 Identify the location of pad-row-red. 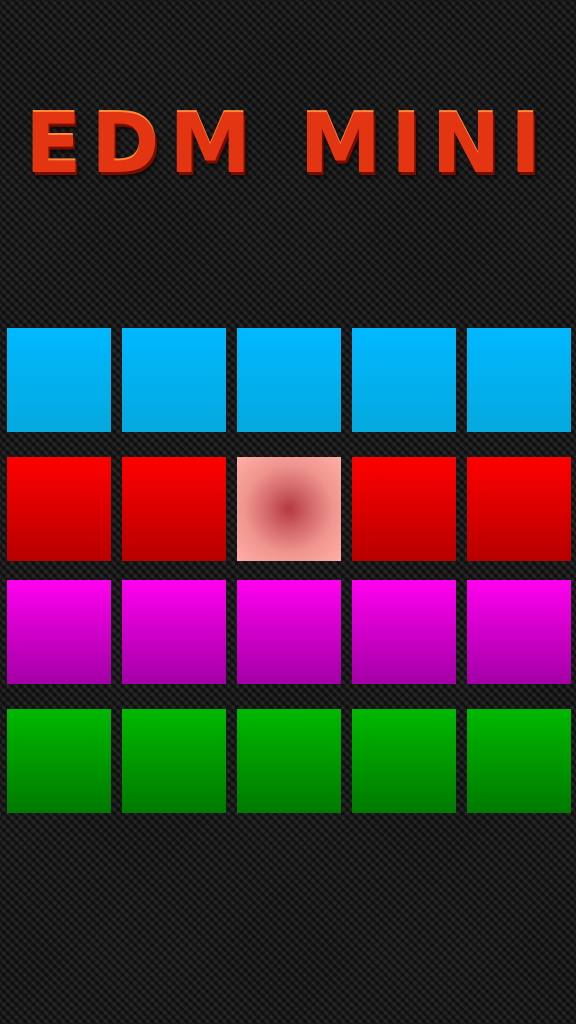
(289, 509).